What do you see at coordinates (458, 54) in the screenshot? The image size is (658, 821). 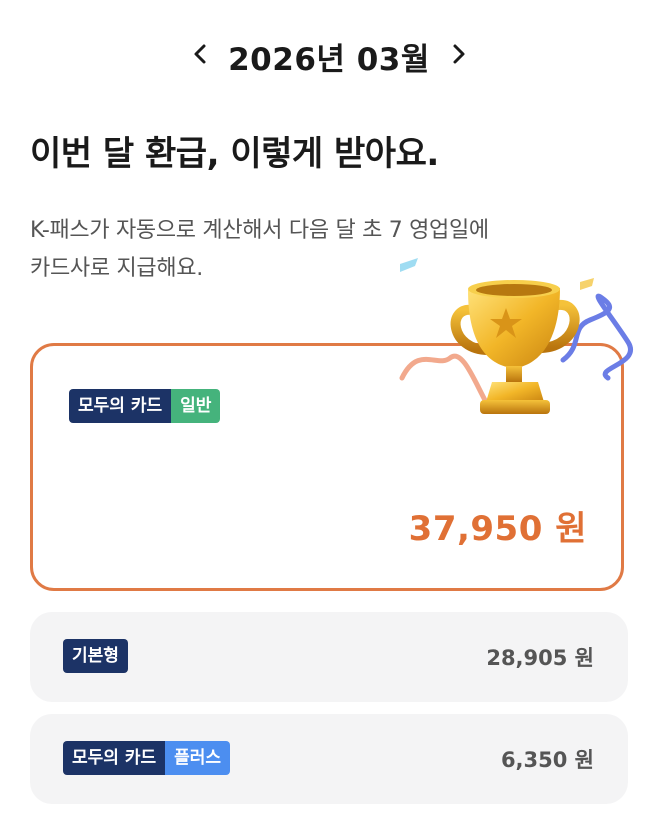 I see `chevron-right-icon` at bounding box center [458, 54].